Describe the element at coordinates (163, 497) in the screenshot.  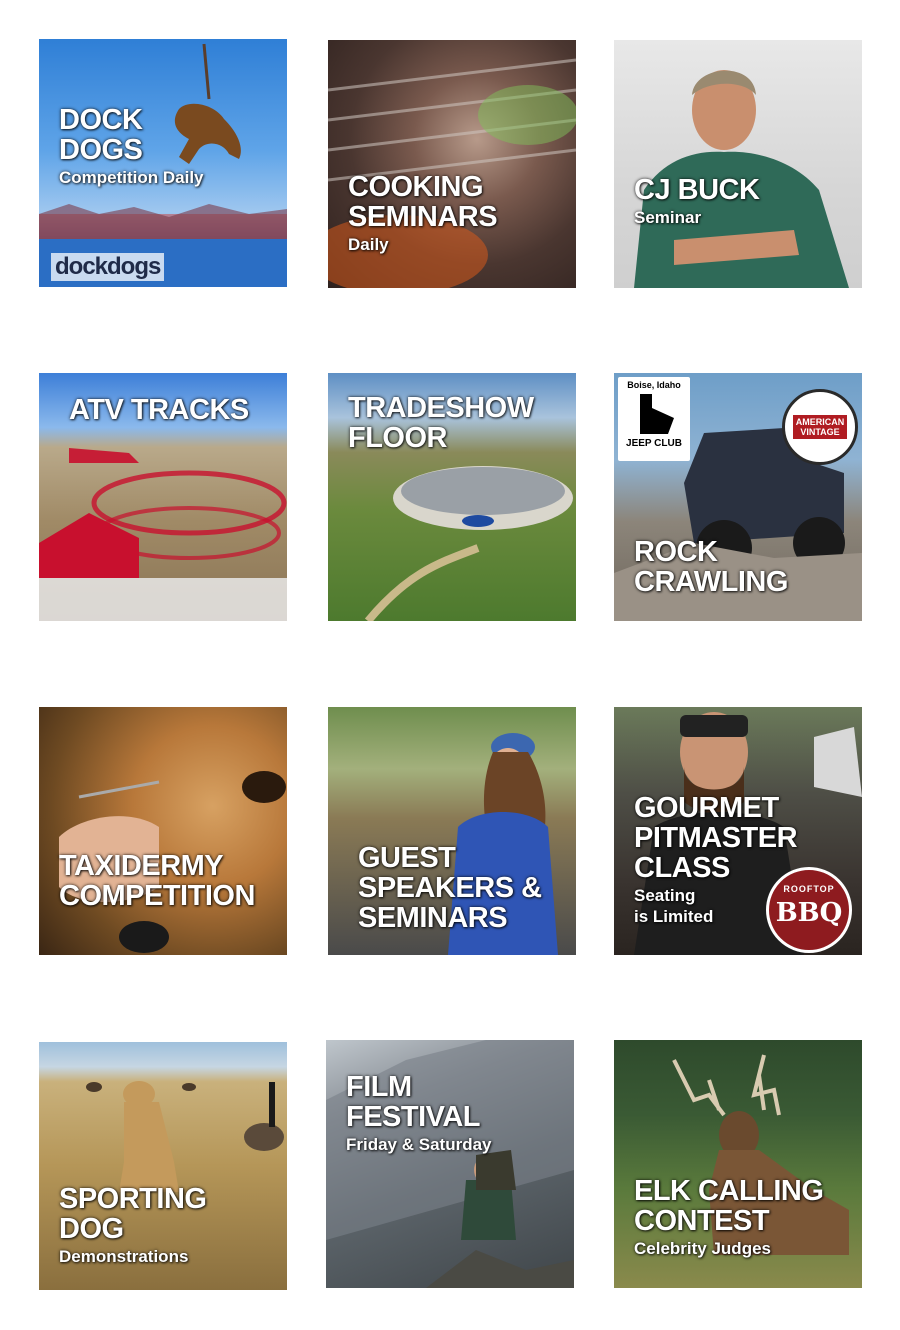
I see `tile-atv-tracks: ATV TRACKS` at that location.